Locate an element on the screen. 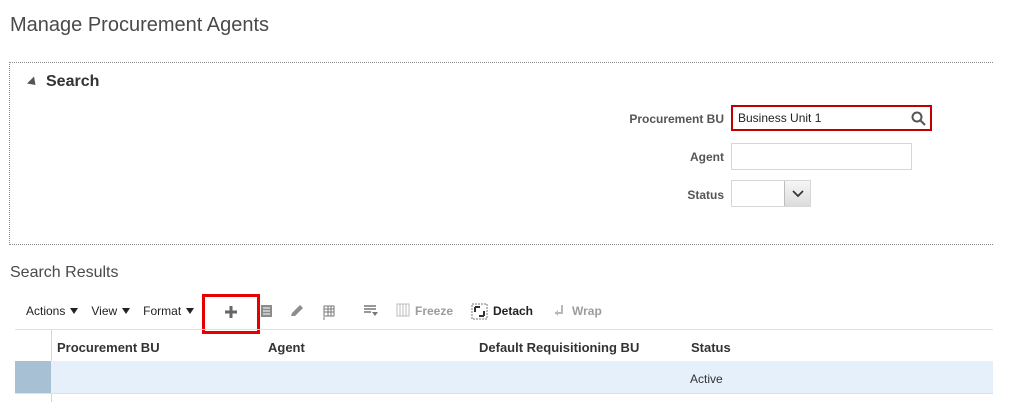  procurement-bu-input: Business Unit 1 is located at coordinates (831, 118).